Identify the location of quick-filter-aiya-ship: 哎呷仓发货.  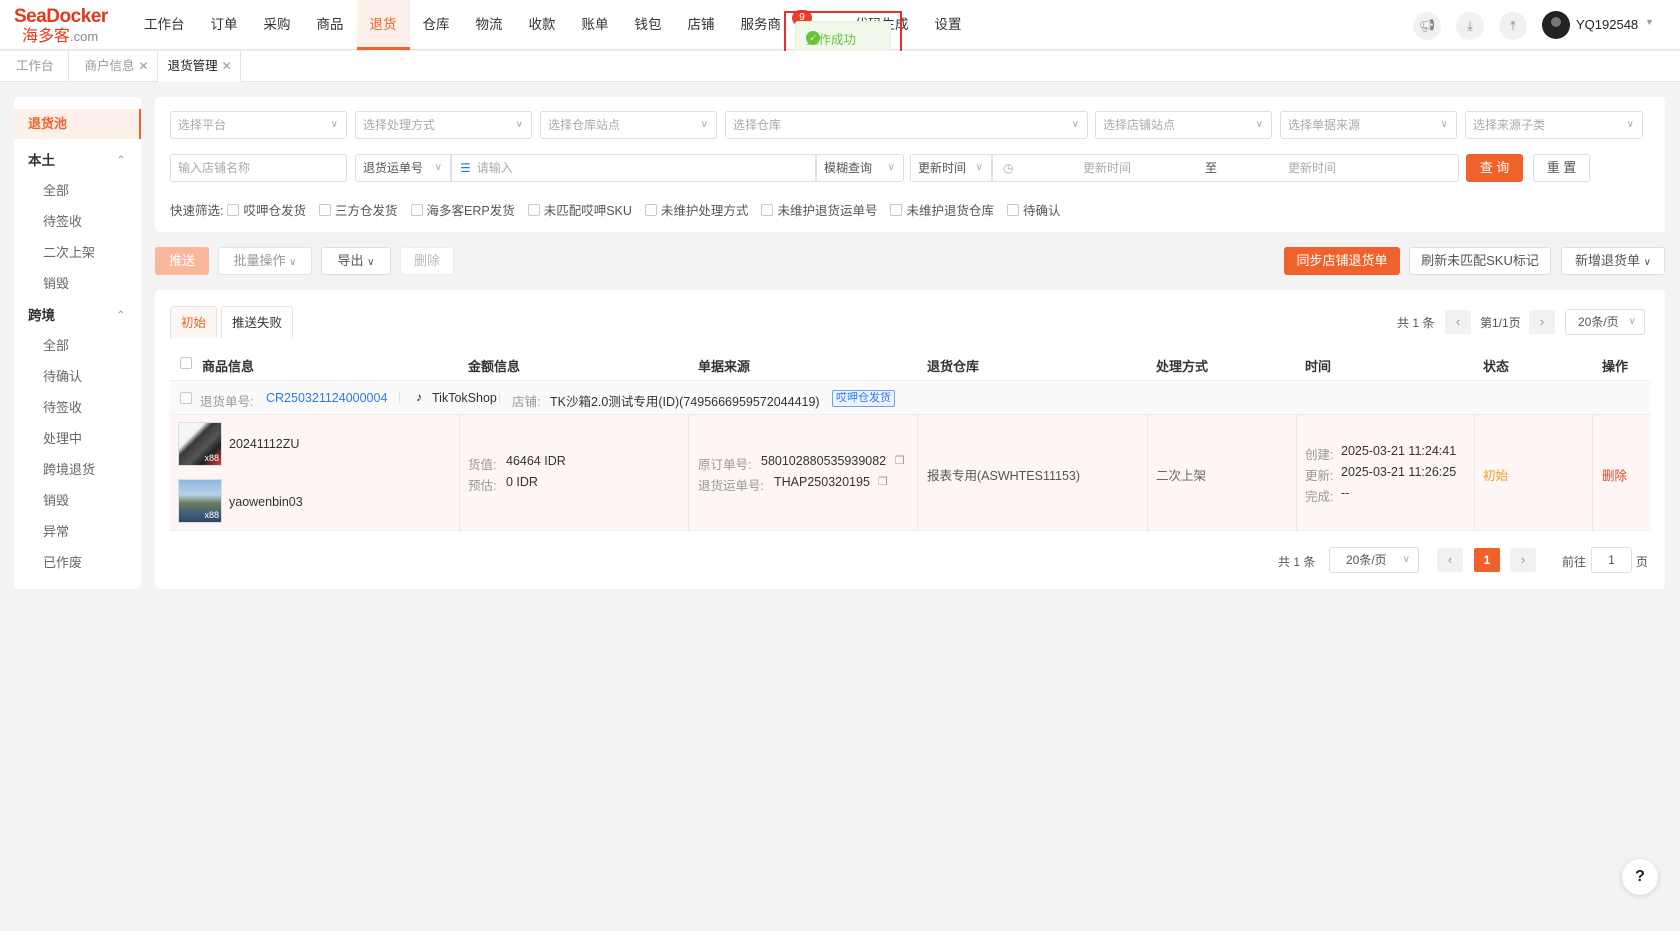
(266, 209).